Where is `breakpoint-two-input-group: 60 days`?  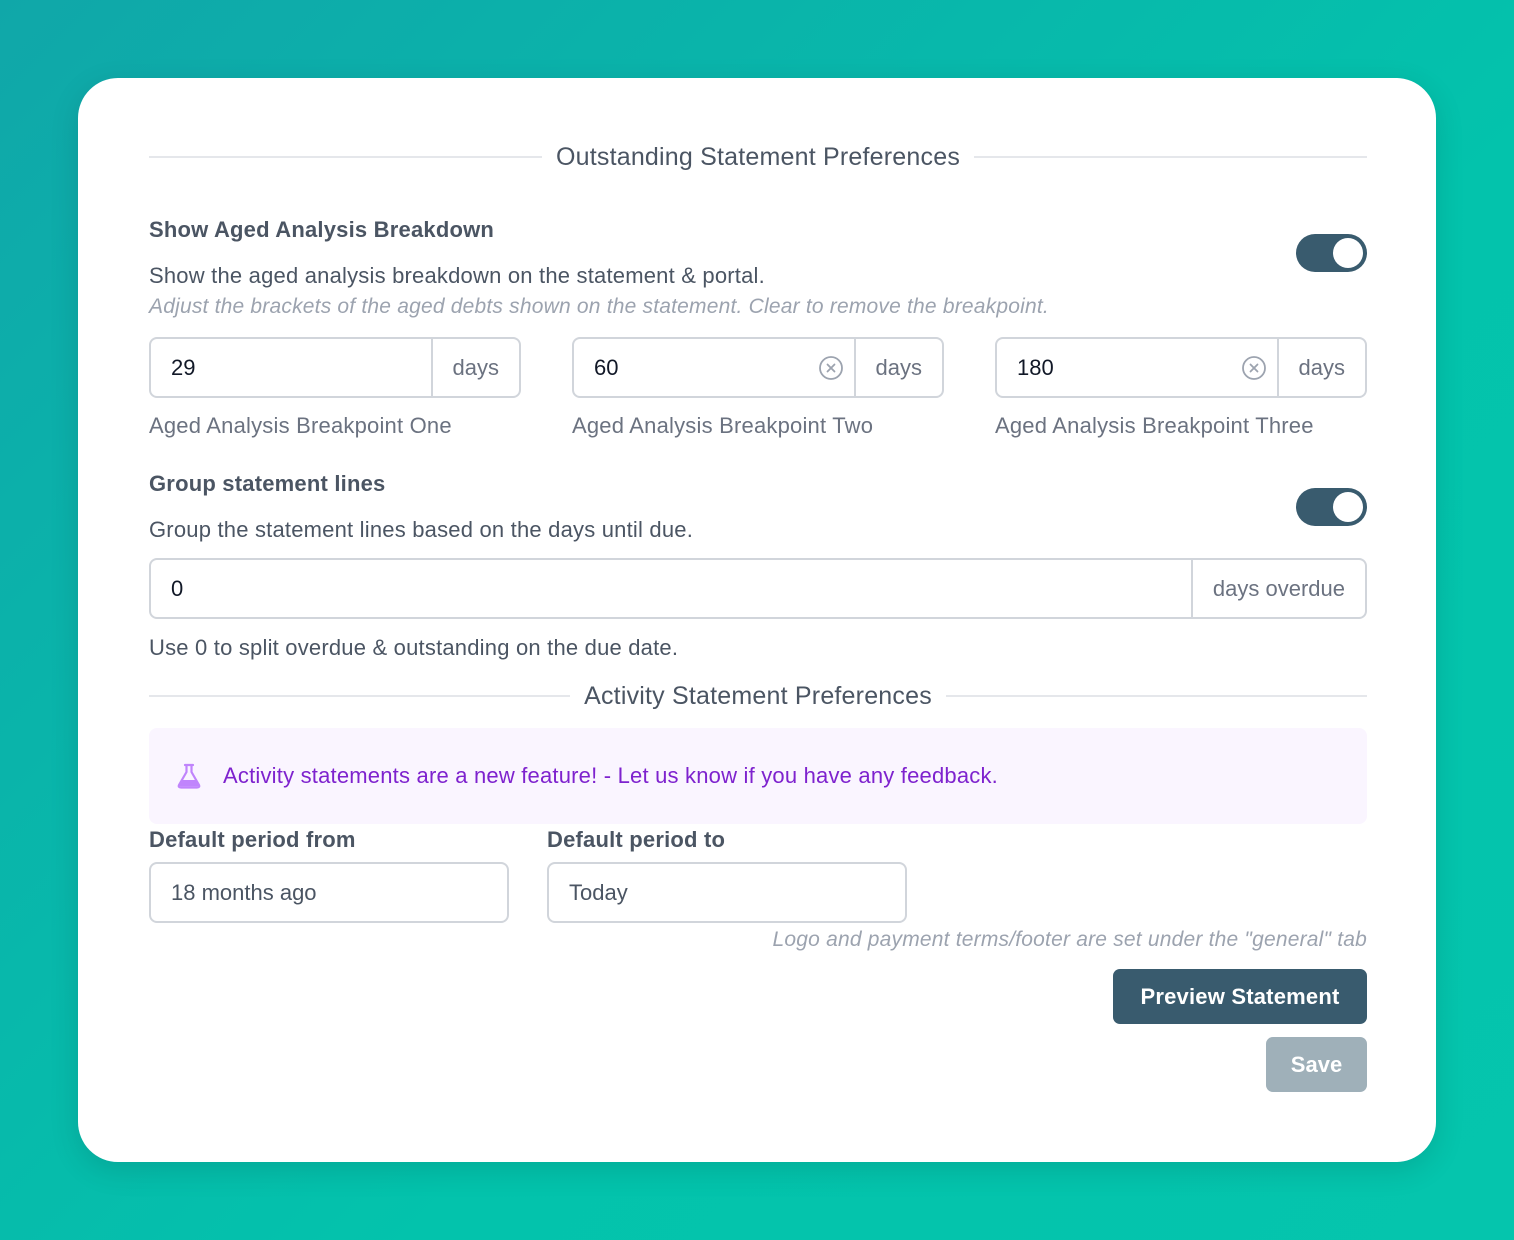
breakpoint-two-input-group: 60 days is located at coordinates (758, 367).